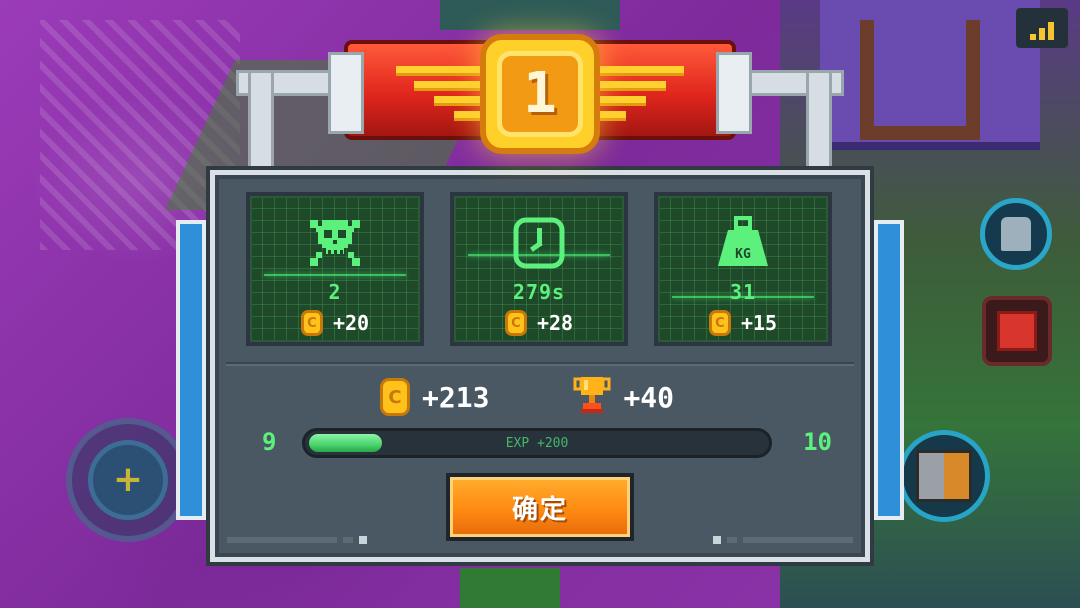  Describe the element at coordinates (351, 323) in the screenshot. I see `kills-reward-text: +20` at that location.